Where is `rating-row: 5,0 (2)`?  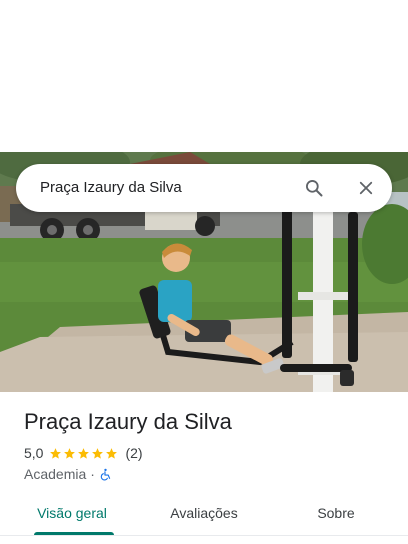
rating-row: 5,0 (2) is located at coordinates (83, 453).